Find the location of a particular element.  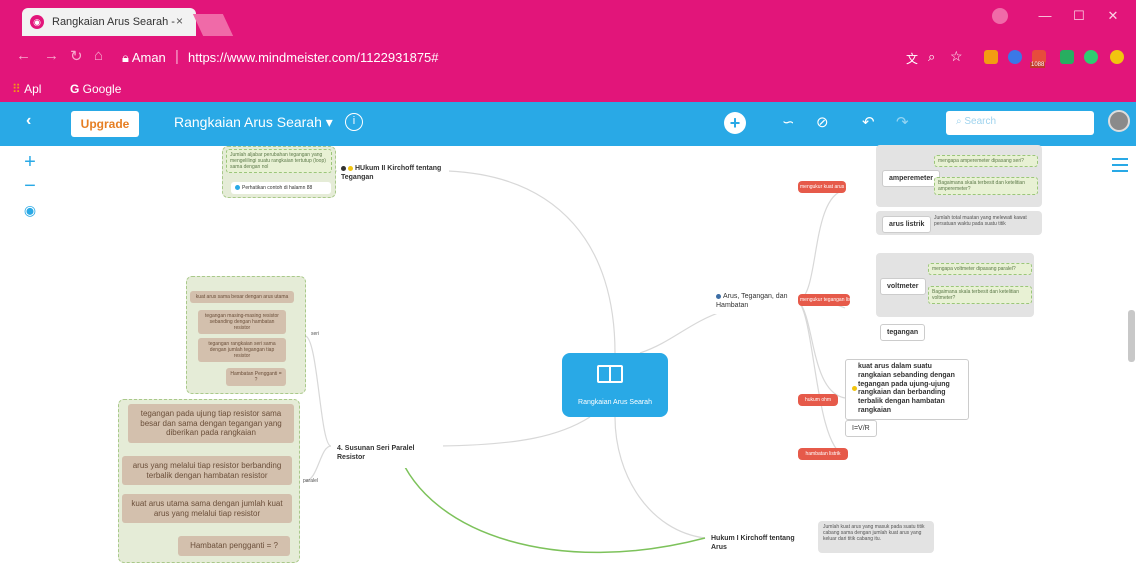

caret-down-icon: ▾ is located at coordinates (327, 122).